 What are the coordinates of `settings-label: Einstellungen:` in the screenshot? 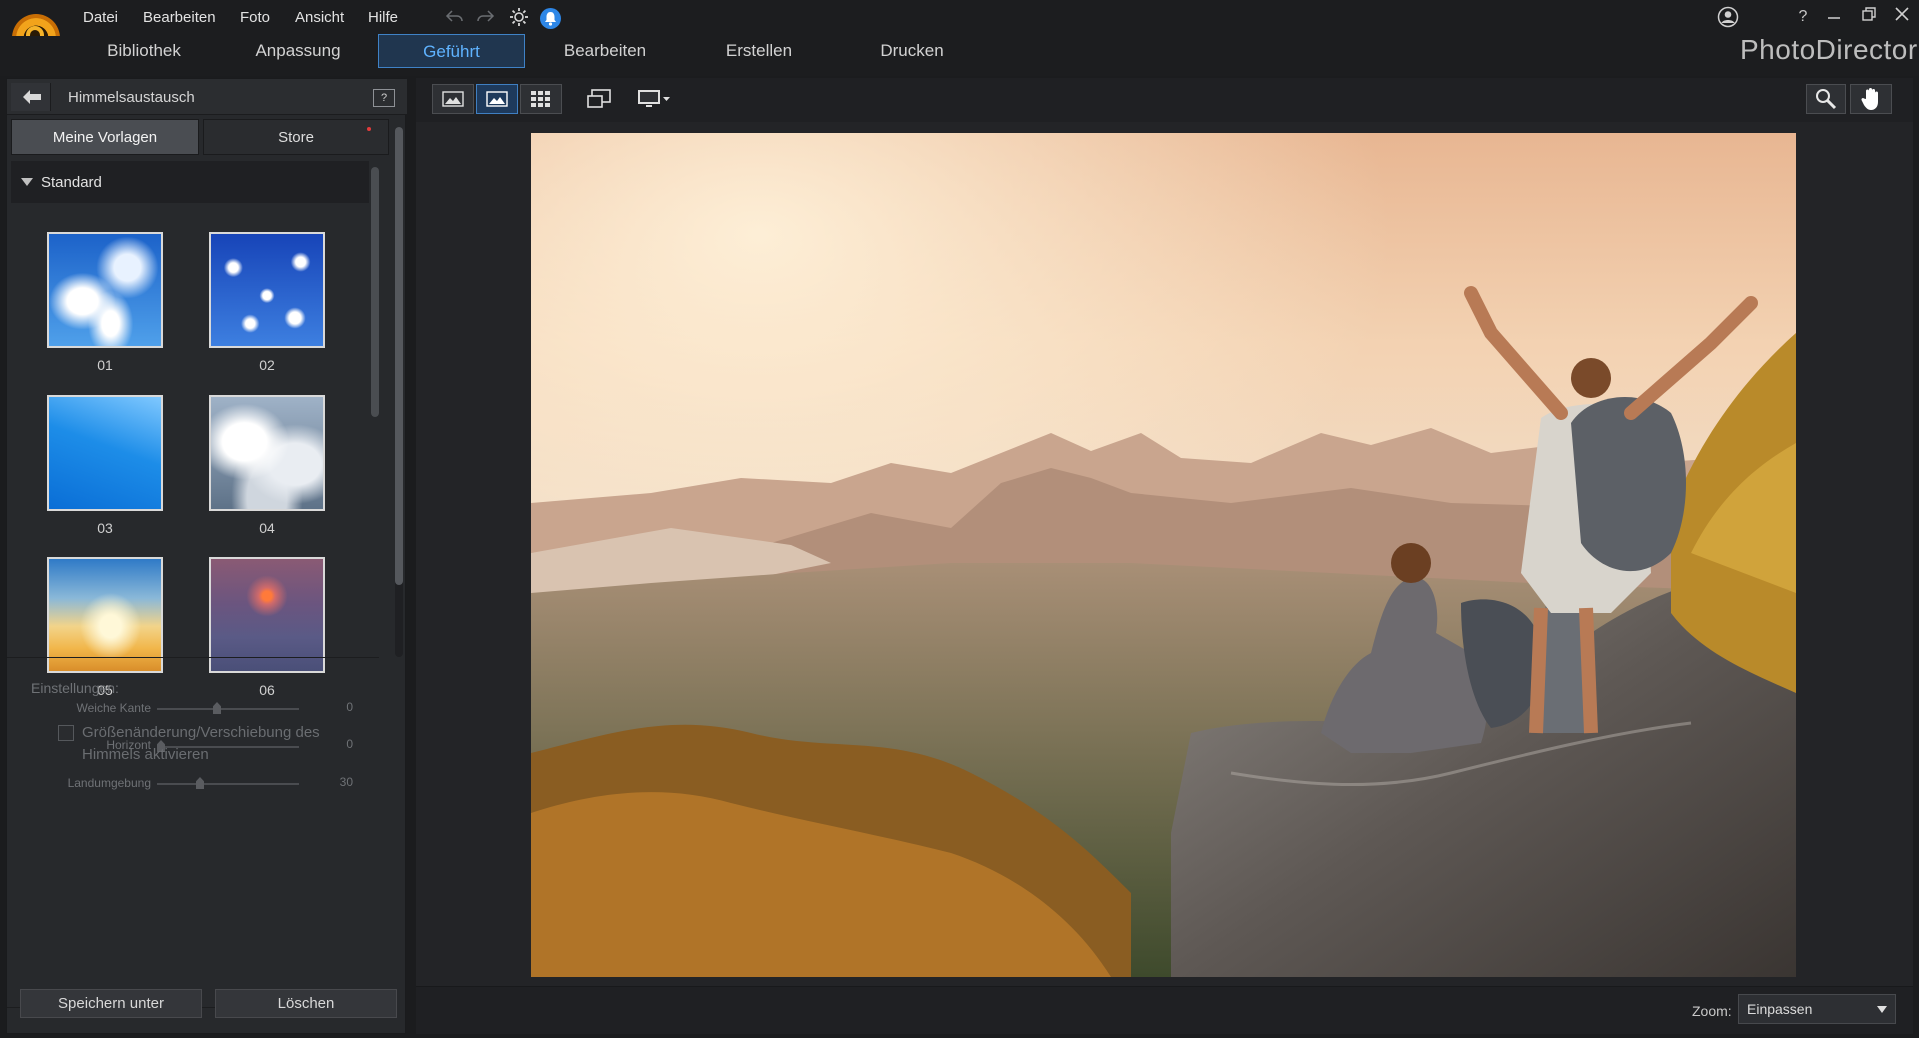 It's located at (75, 688).